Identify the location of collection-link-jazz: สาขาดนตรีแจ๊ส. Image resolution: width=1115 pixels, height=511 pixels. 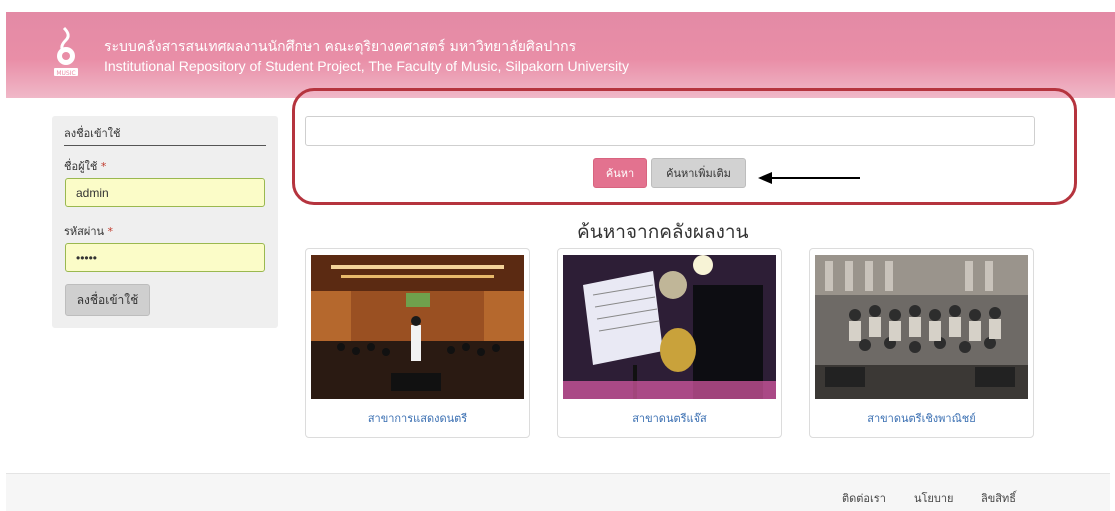
(669, 418).